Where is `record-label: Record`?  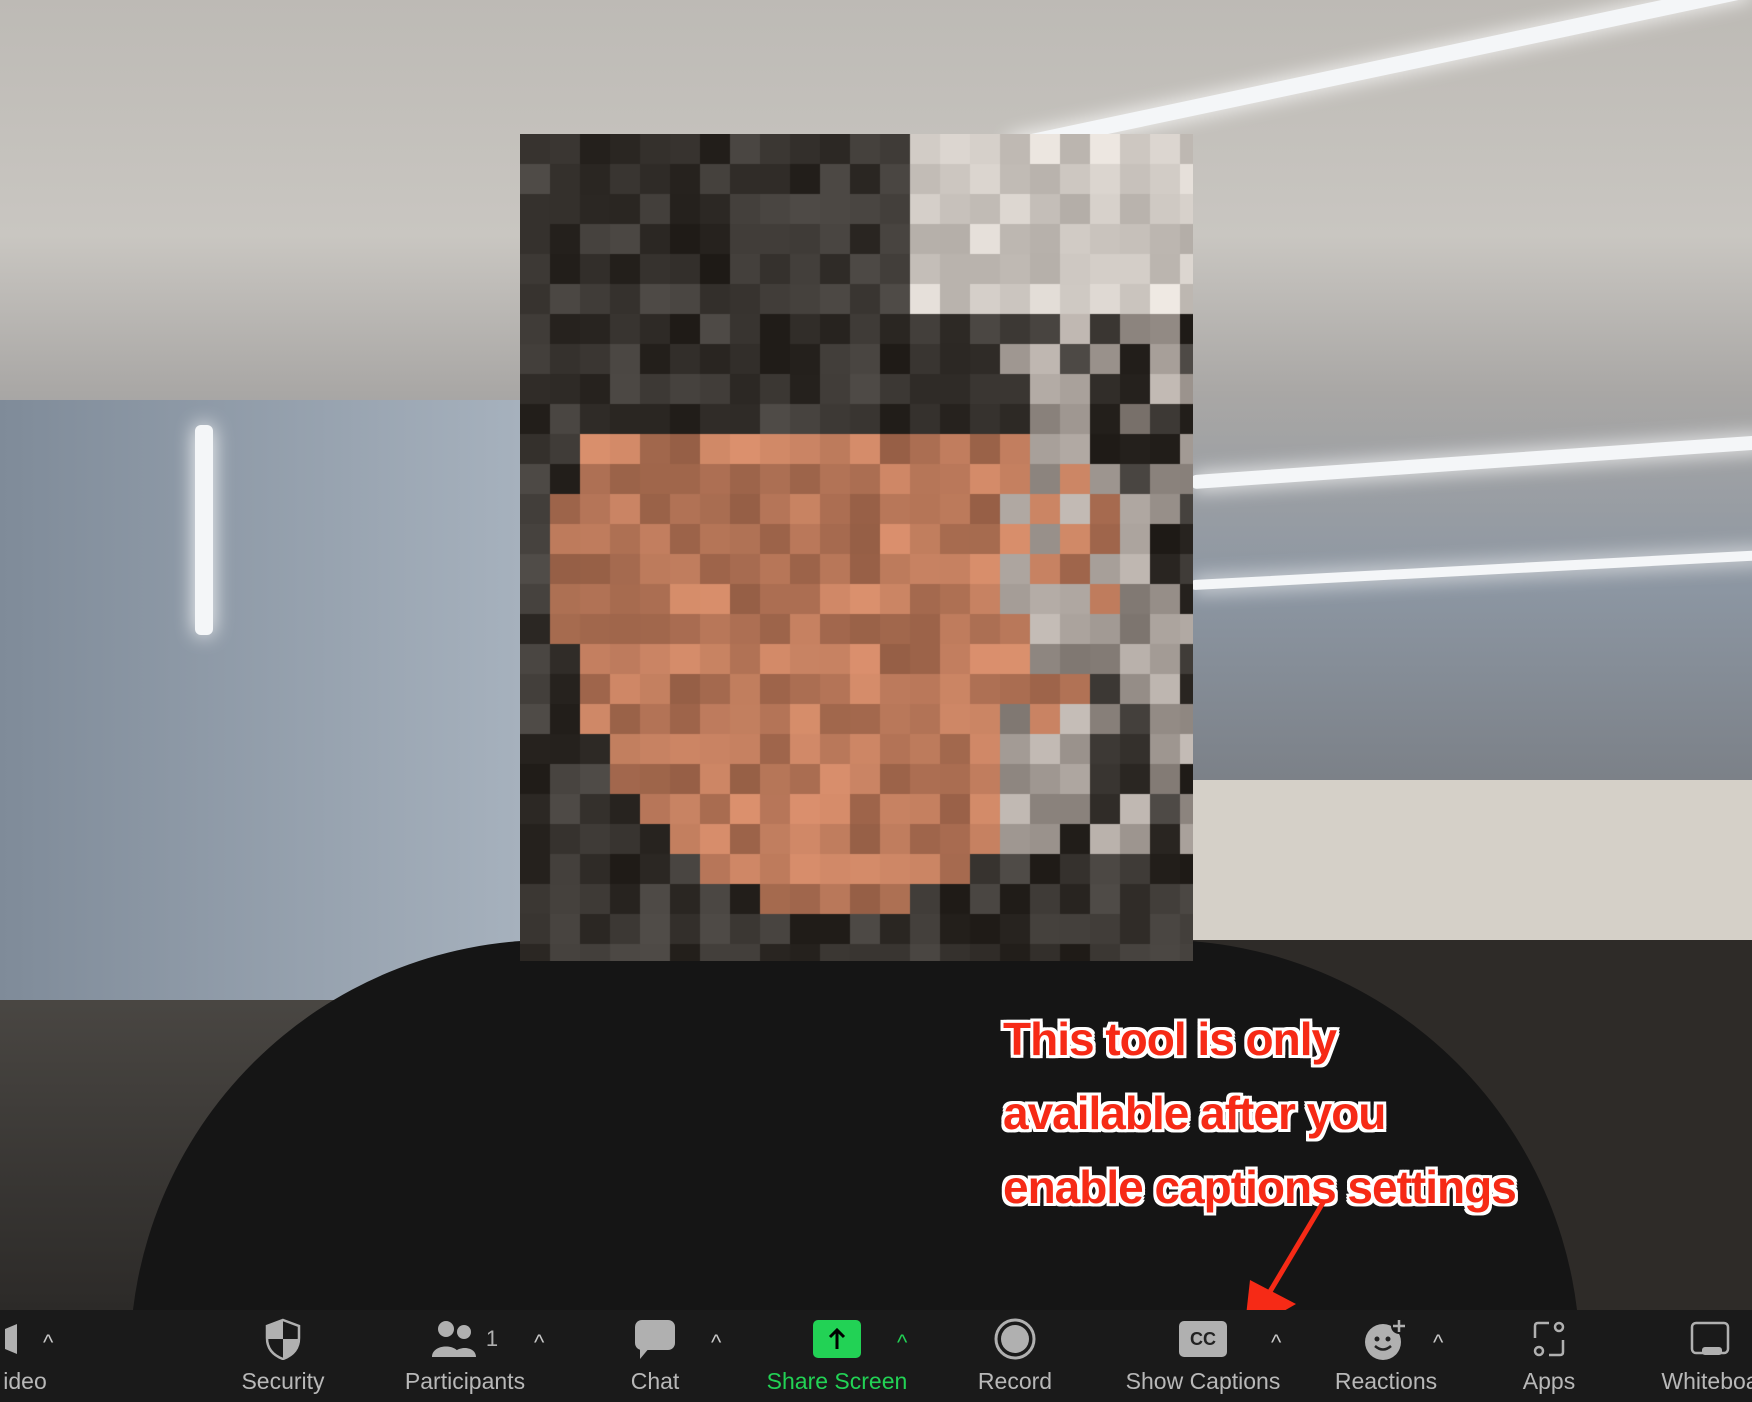 record-label: Record is located at coordinates (1015, 1381).